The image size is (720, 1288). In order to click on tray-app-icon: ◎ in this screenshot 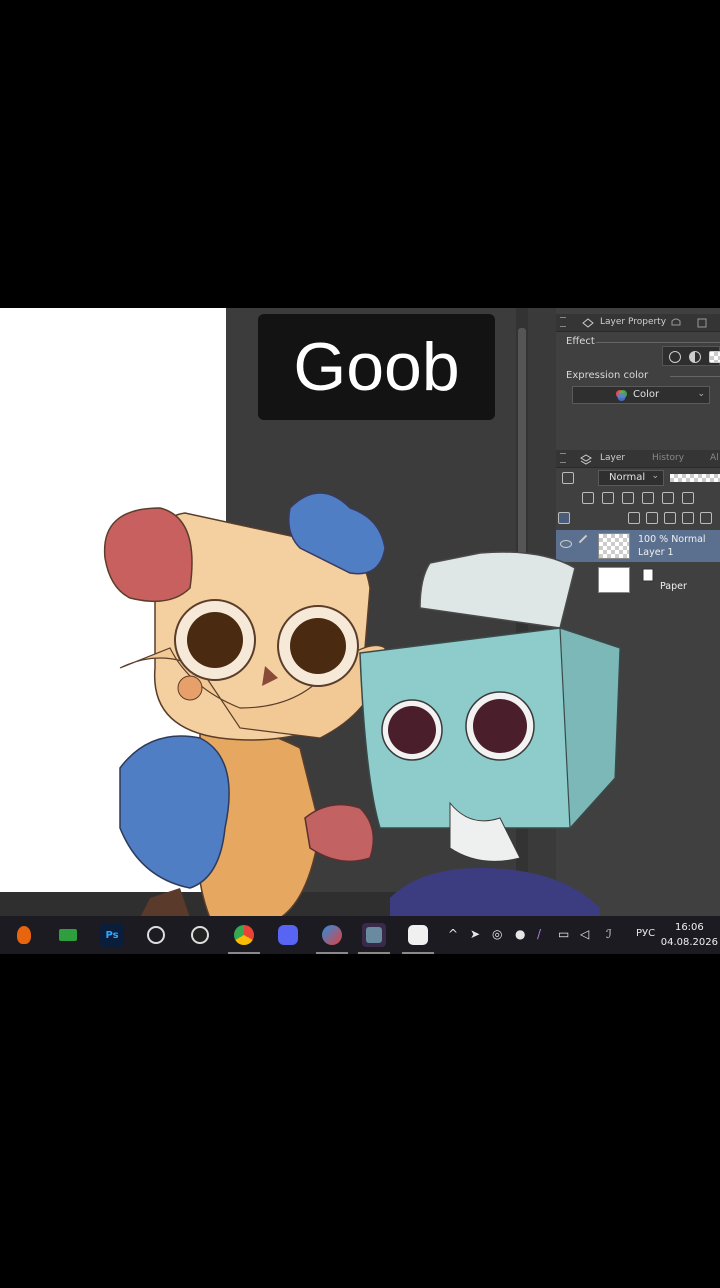, I will do `click(497, 934)`.